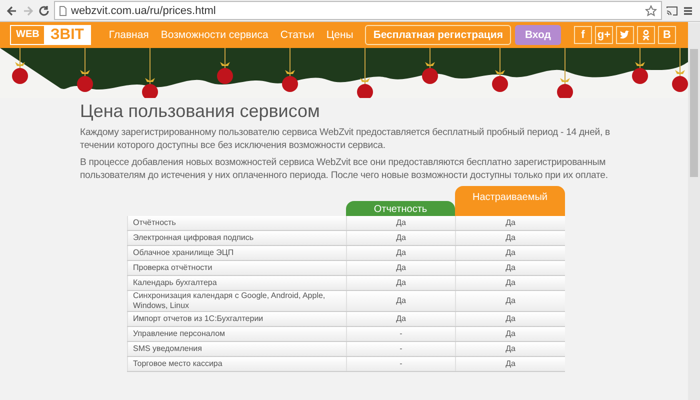  Describe the element at coordinates (63, 11) in the screenshot. I see `page-icon` at that location.